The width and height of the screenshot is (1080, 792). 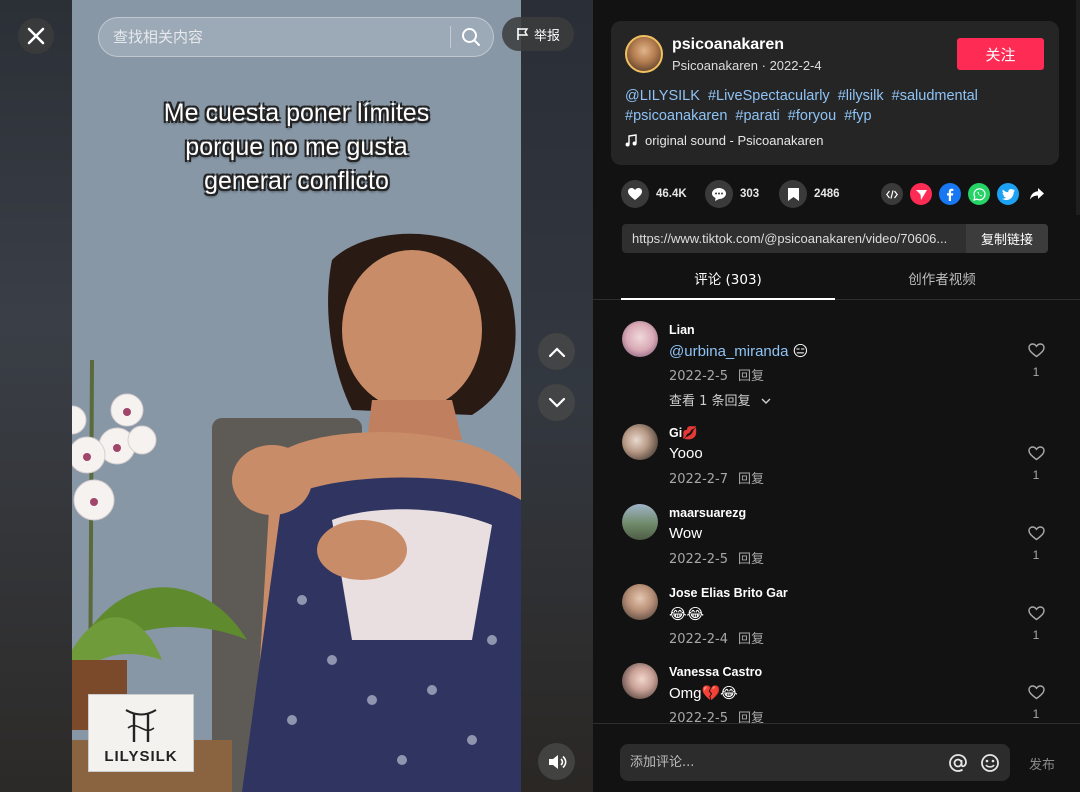 What do you see at coordinates (687, 614) in the screenshot?
I see `comment-text: 😂😂` at bounding box center [687, 614].